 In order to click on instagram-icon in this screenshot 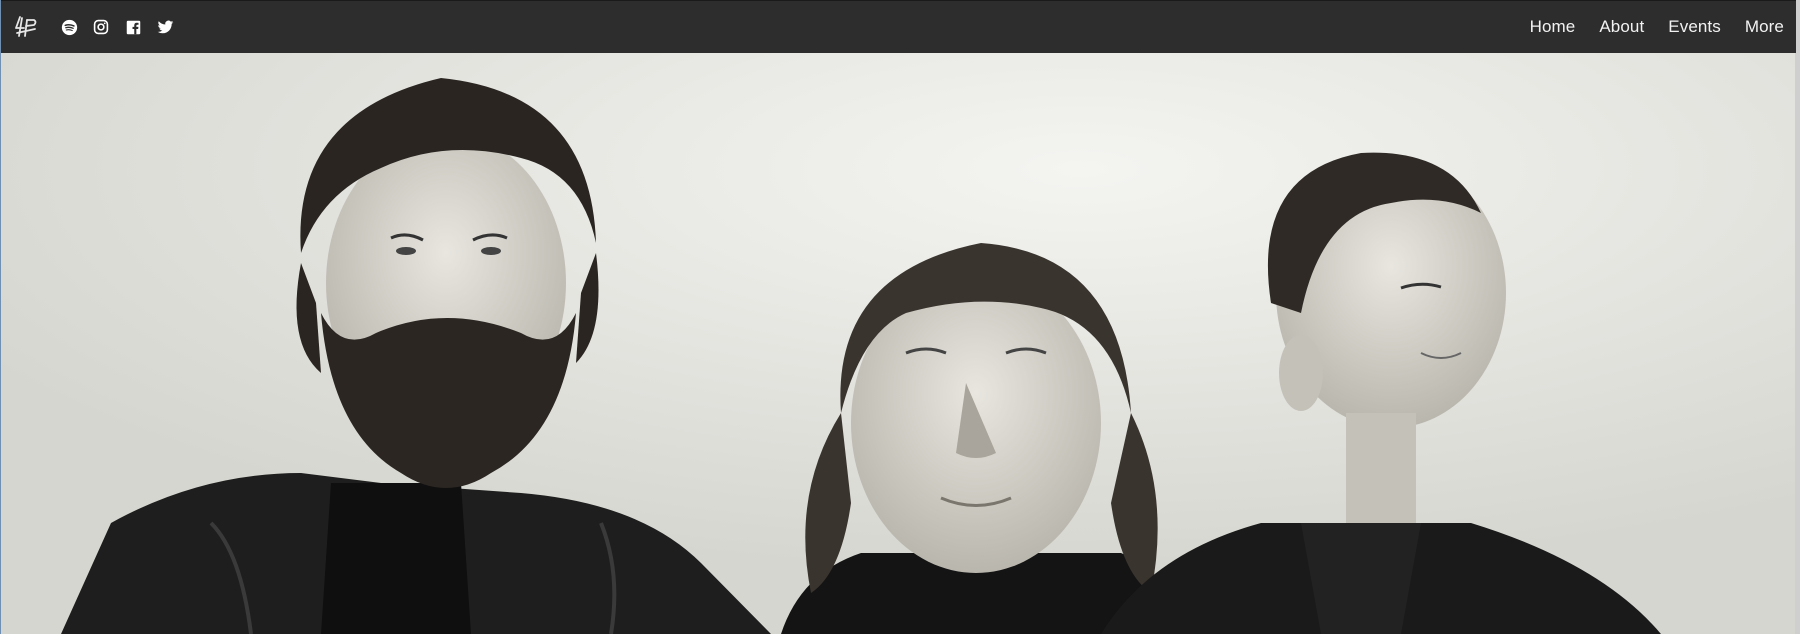, I will do `click(101, 27)`.